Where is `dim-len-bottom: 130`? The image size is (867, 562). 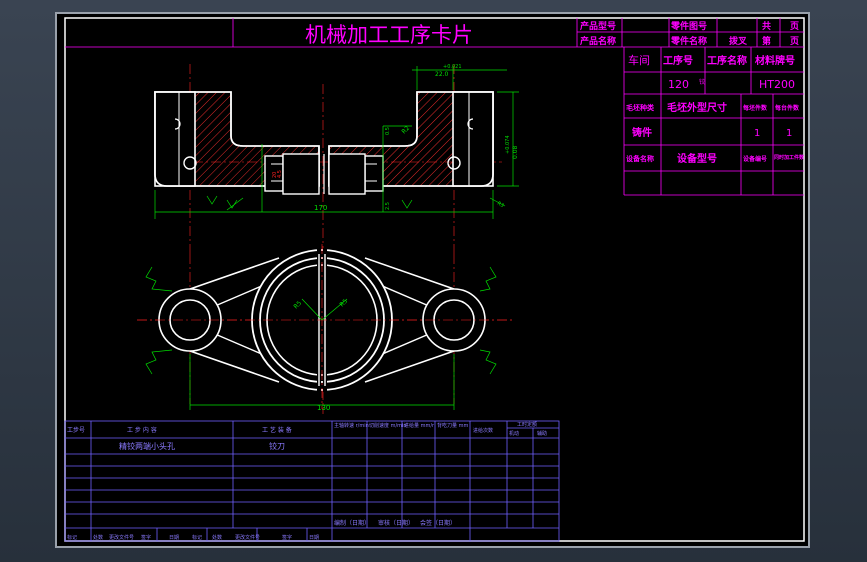
dim-len-bottom: 130 is located at coordinates (323, 408).